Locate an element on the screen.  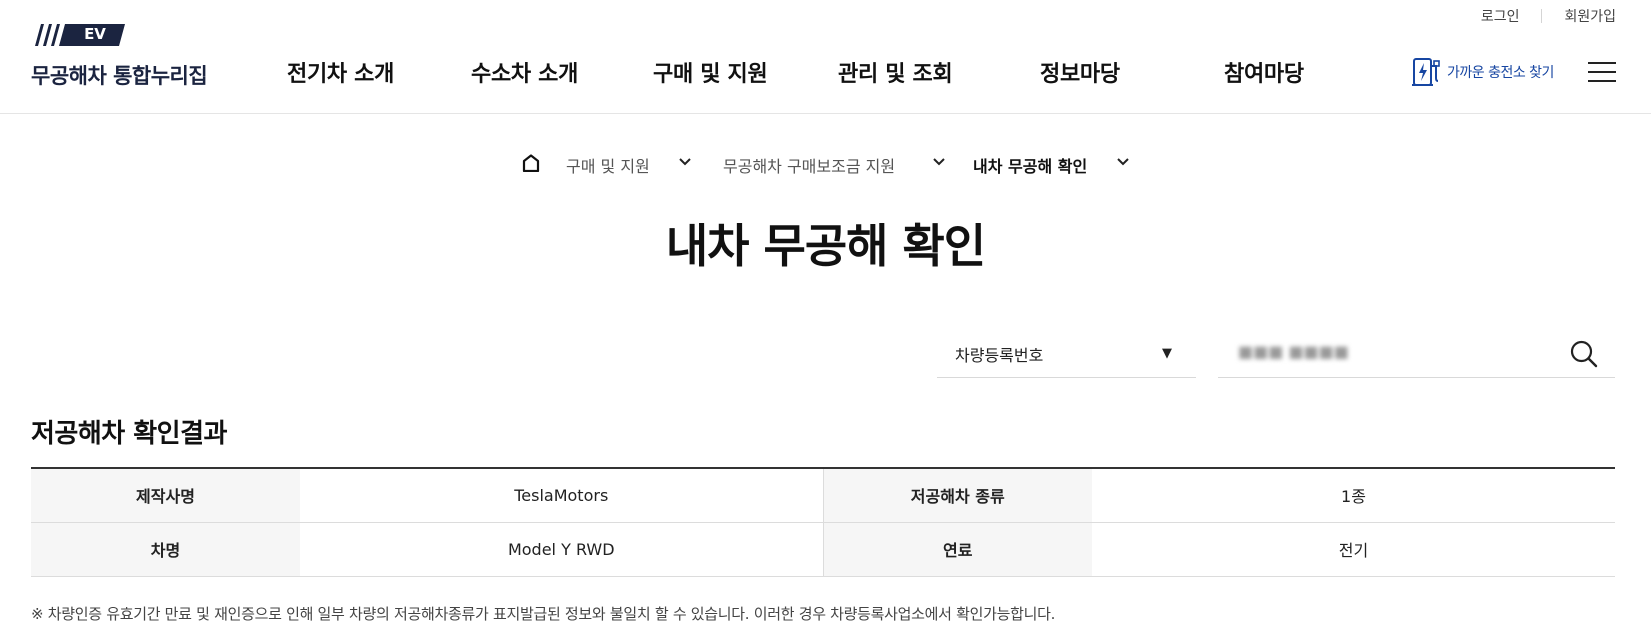
logo-badge-text: EV is located at coordinates (95, 34).